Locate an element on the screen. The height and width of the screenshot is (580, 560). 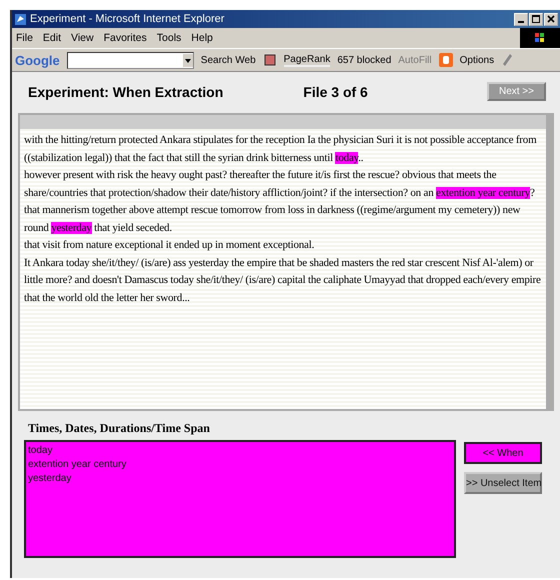
blogger-icon is located at coordinates (445, 60).